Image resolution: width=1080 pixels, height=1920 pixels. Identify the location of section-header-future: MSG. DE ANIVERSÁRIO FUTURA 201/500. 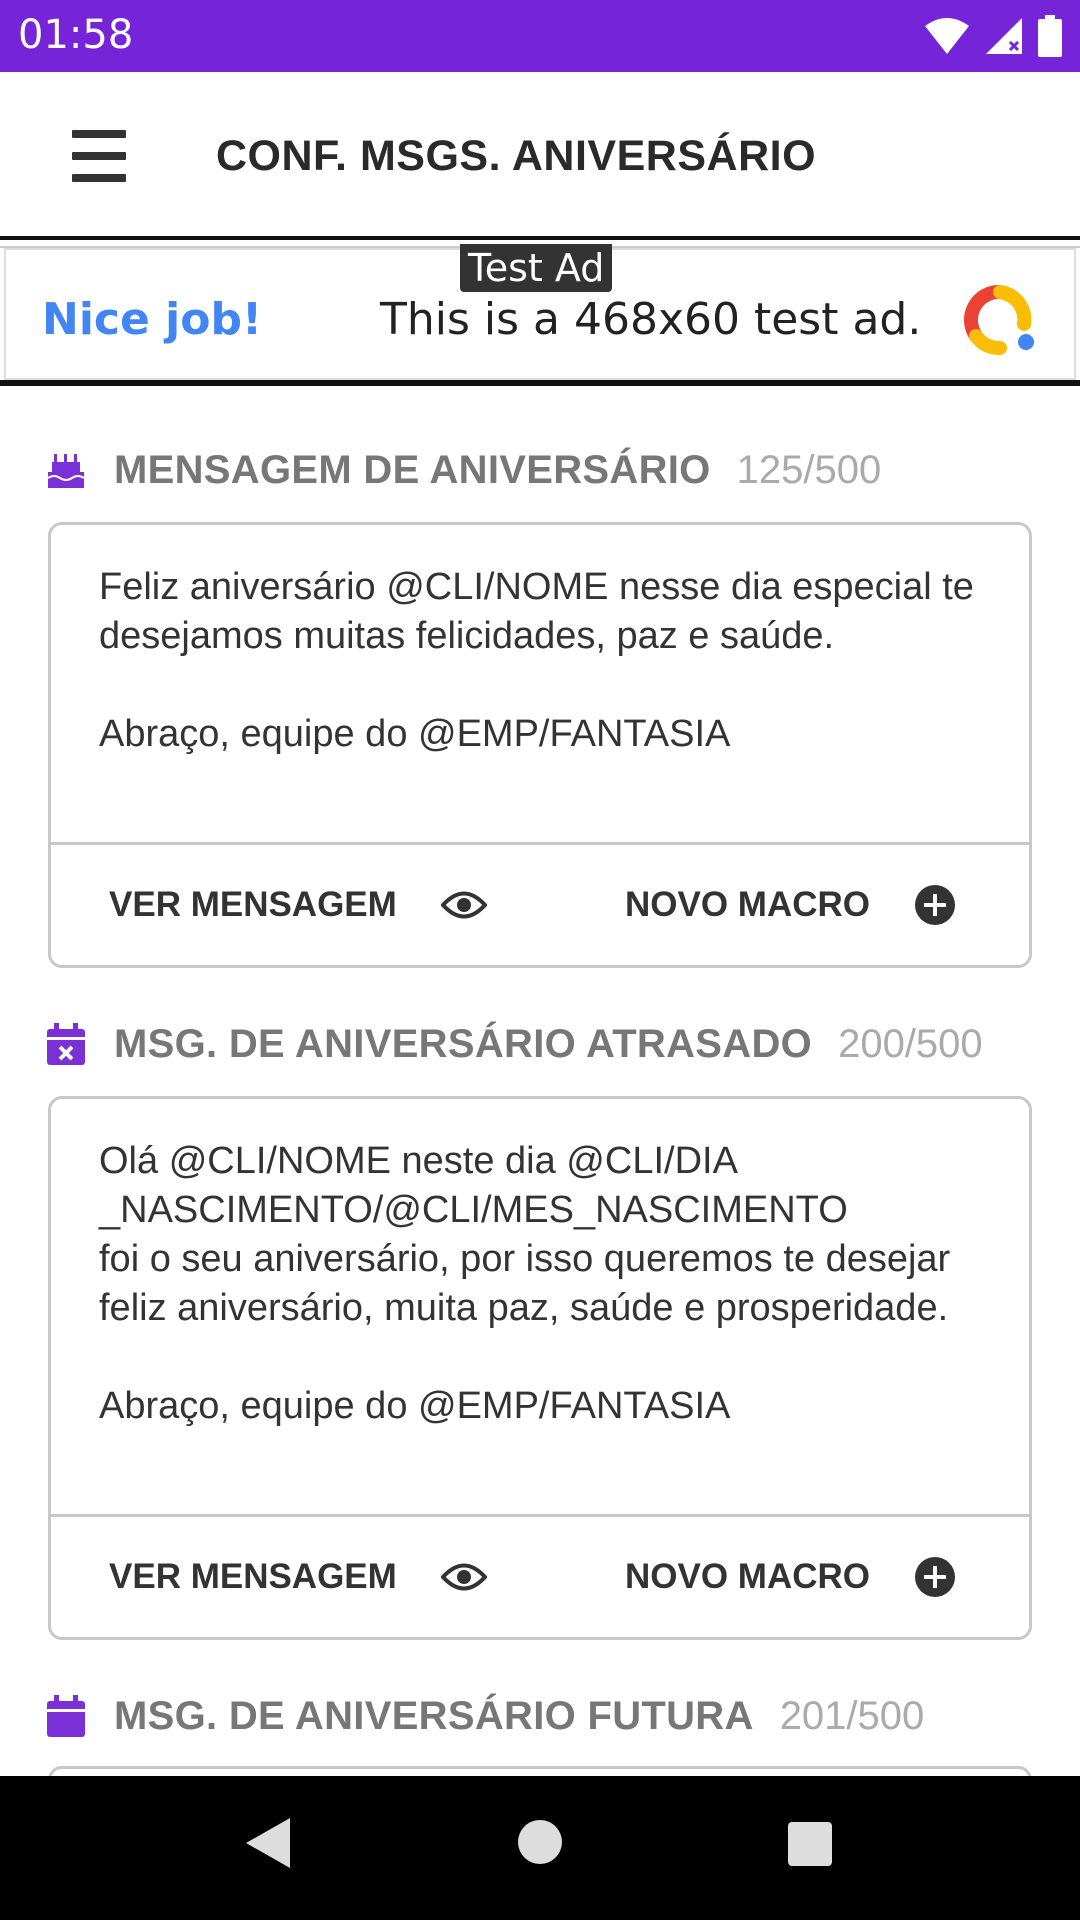
(485, 1716).